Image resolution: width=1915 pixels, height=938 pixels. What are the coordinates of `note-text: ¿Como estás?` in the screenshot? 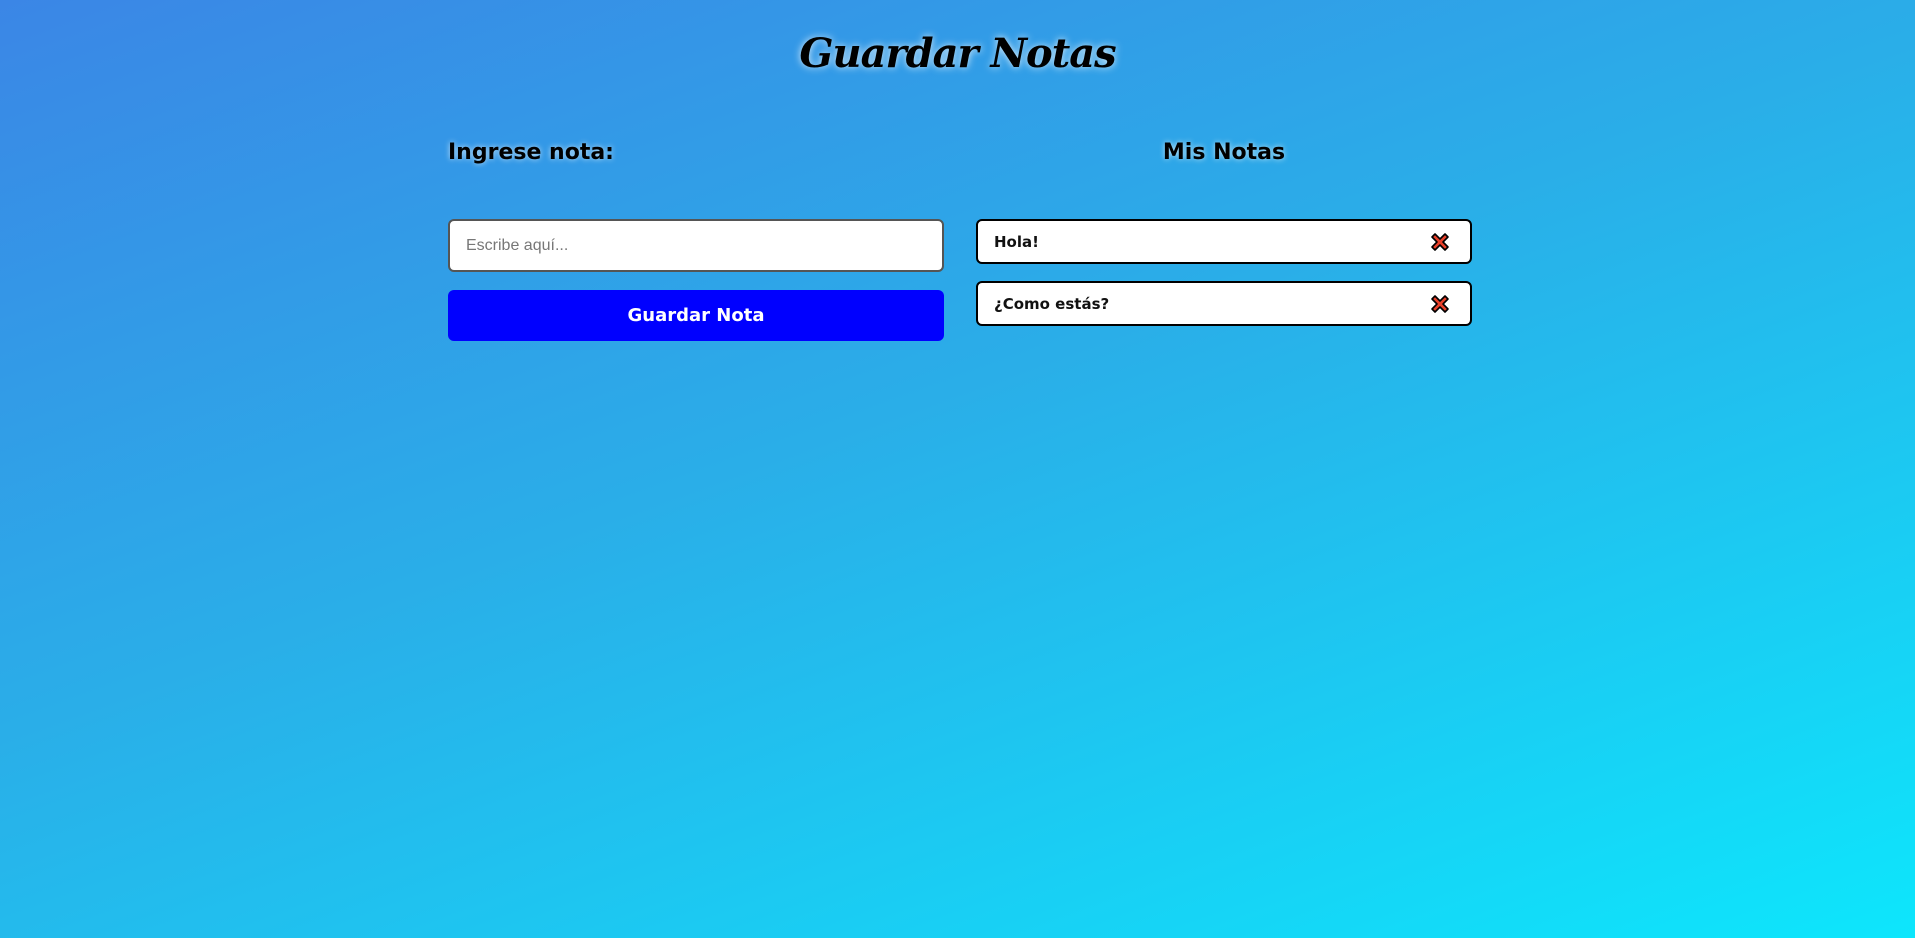 It's located at (1052, 303).